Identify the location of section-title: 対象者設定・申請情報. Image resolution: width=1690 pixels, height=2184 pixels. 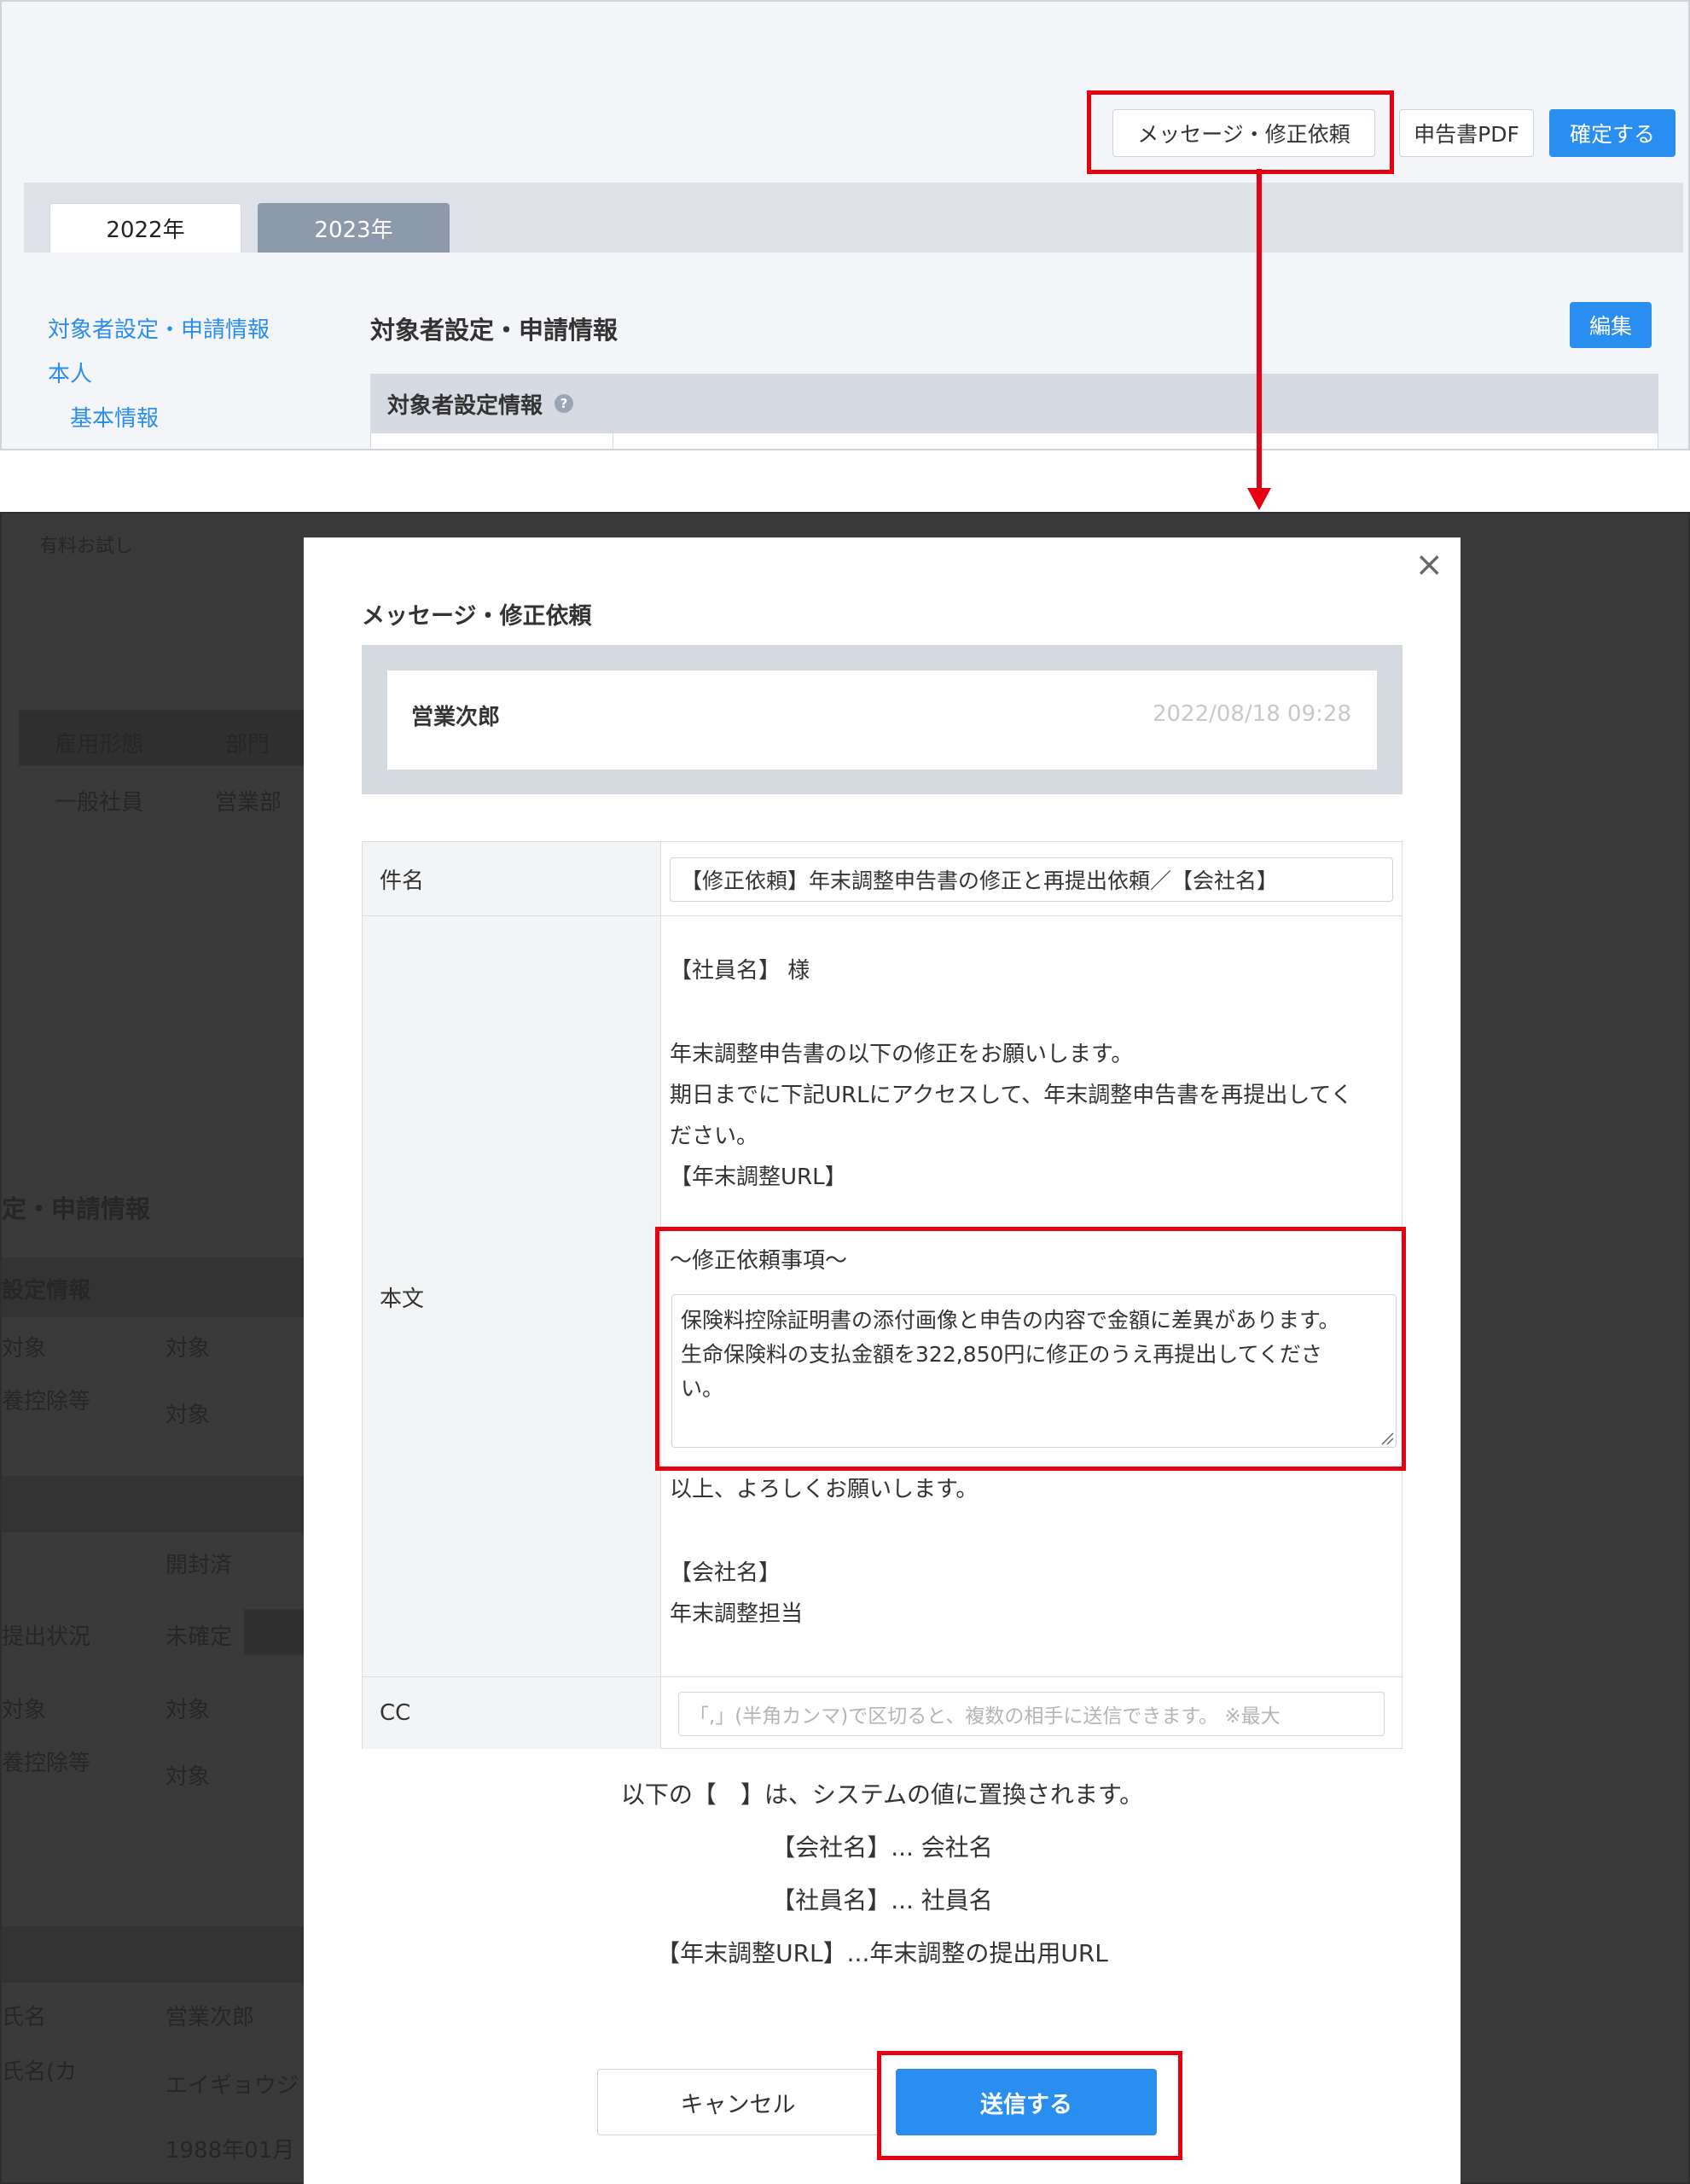
(494, 331).